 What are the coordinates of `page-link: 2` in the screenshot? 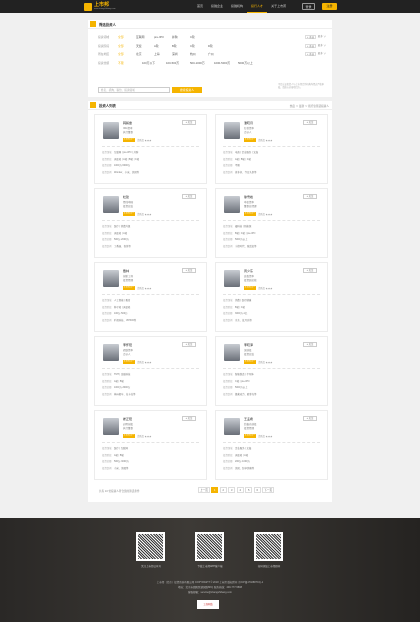 It's located at (223, 490).